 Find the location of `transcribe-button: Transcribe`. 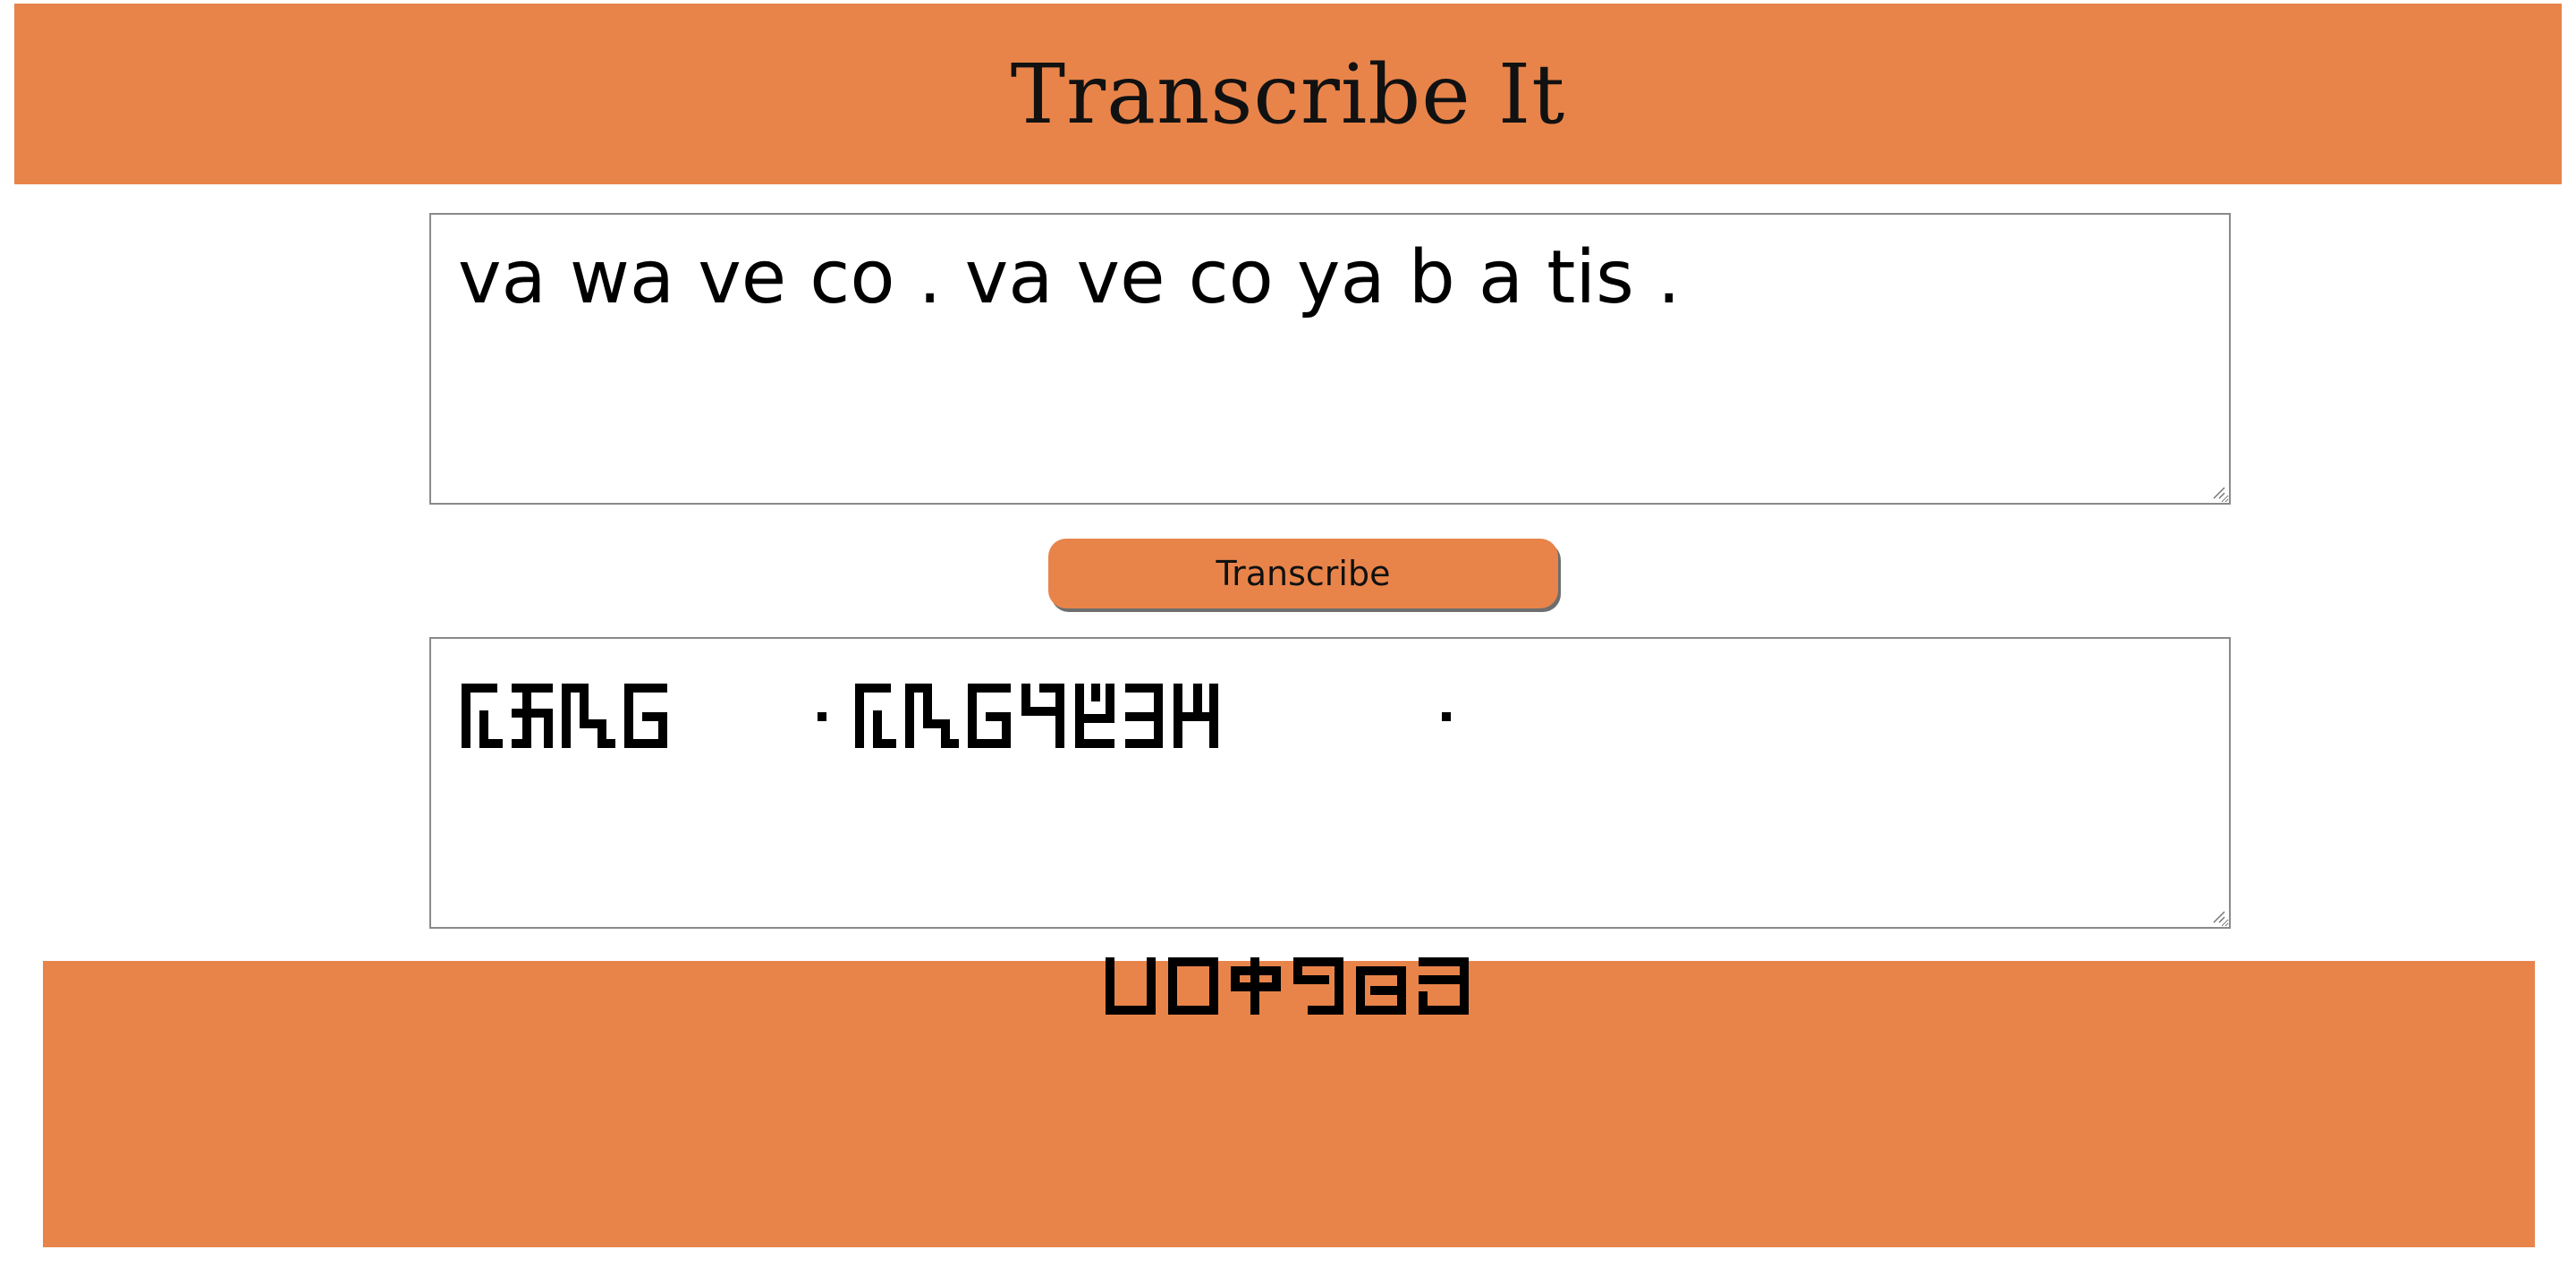

transcribe-button: Transcribe is located at coordinates (1303, 573).